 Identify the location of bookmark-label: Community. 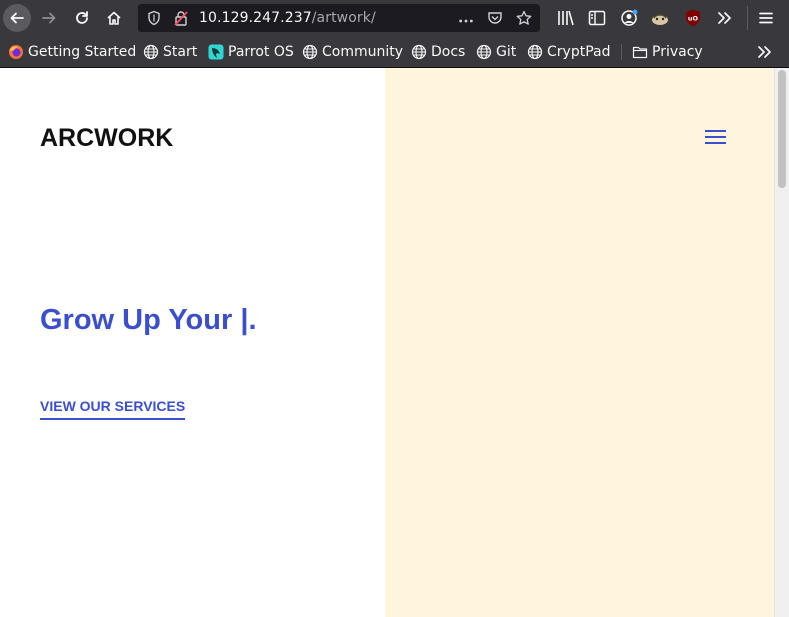
(363, 52).